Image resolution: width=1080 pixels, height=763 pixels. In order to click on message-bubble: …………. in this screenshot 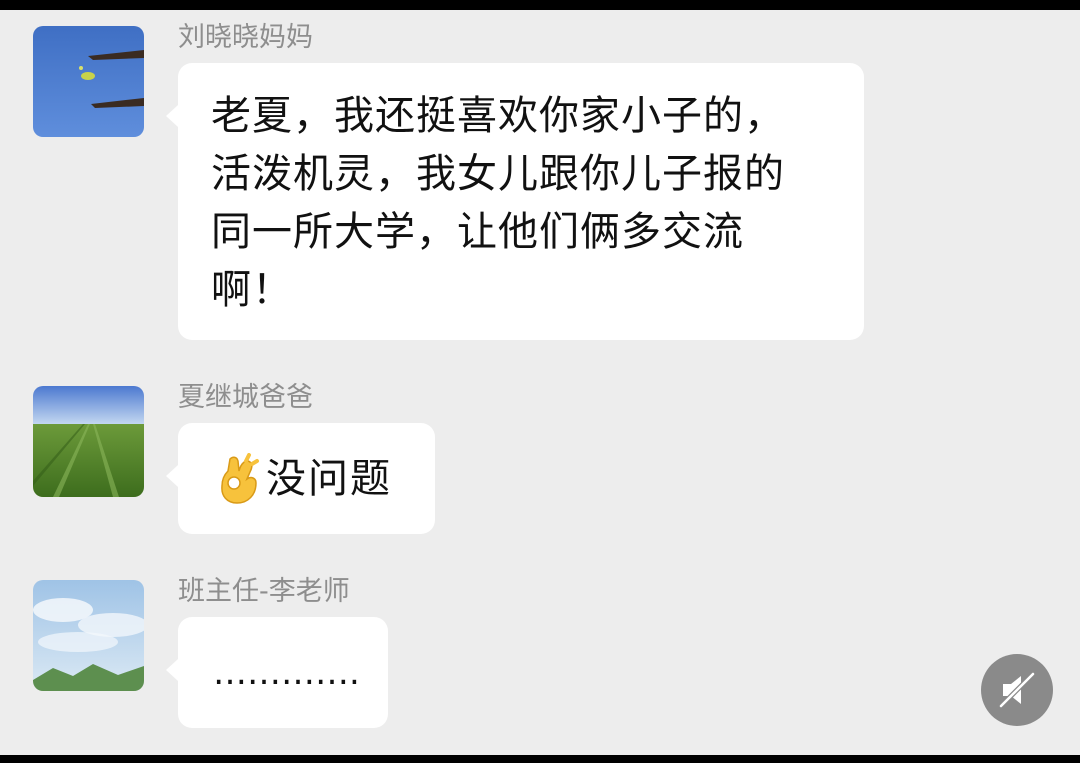, I will do `click(277, 672)`.